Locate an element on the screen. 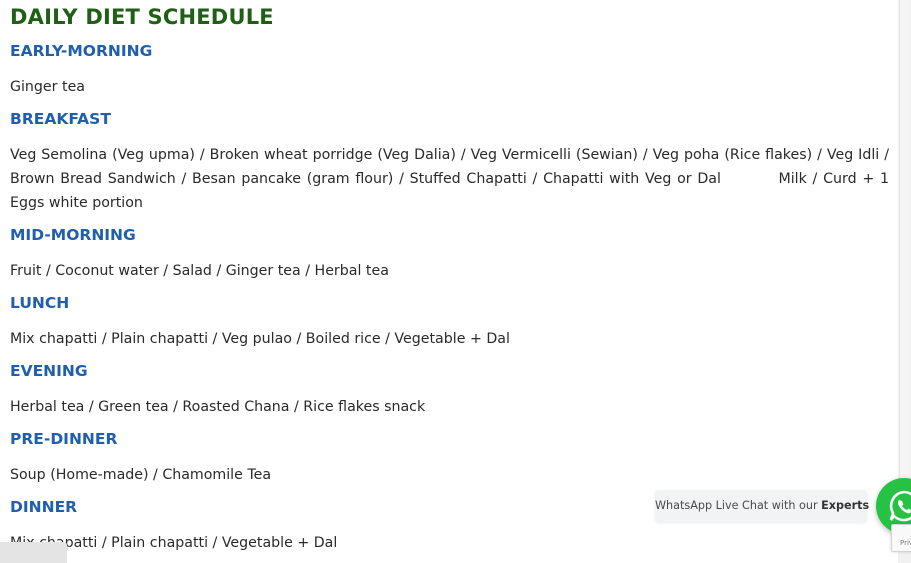  recaptcha-privacy-label: Priv is located at coordinates (905, 543).